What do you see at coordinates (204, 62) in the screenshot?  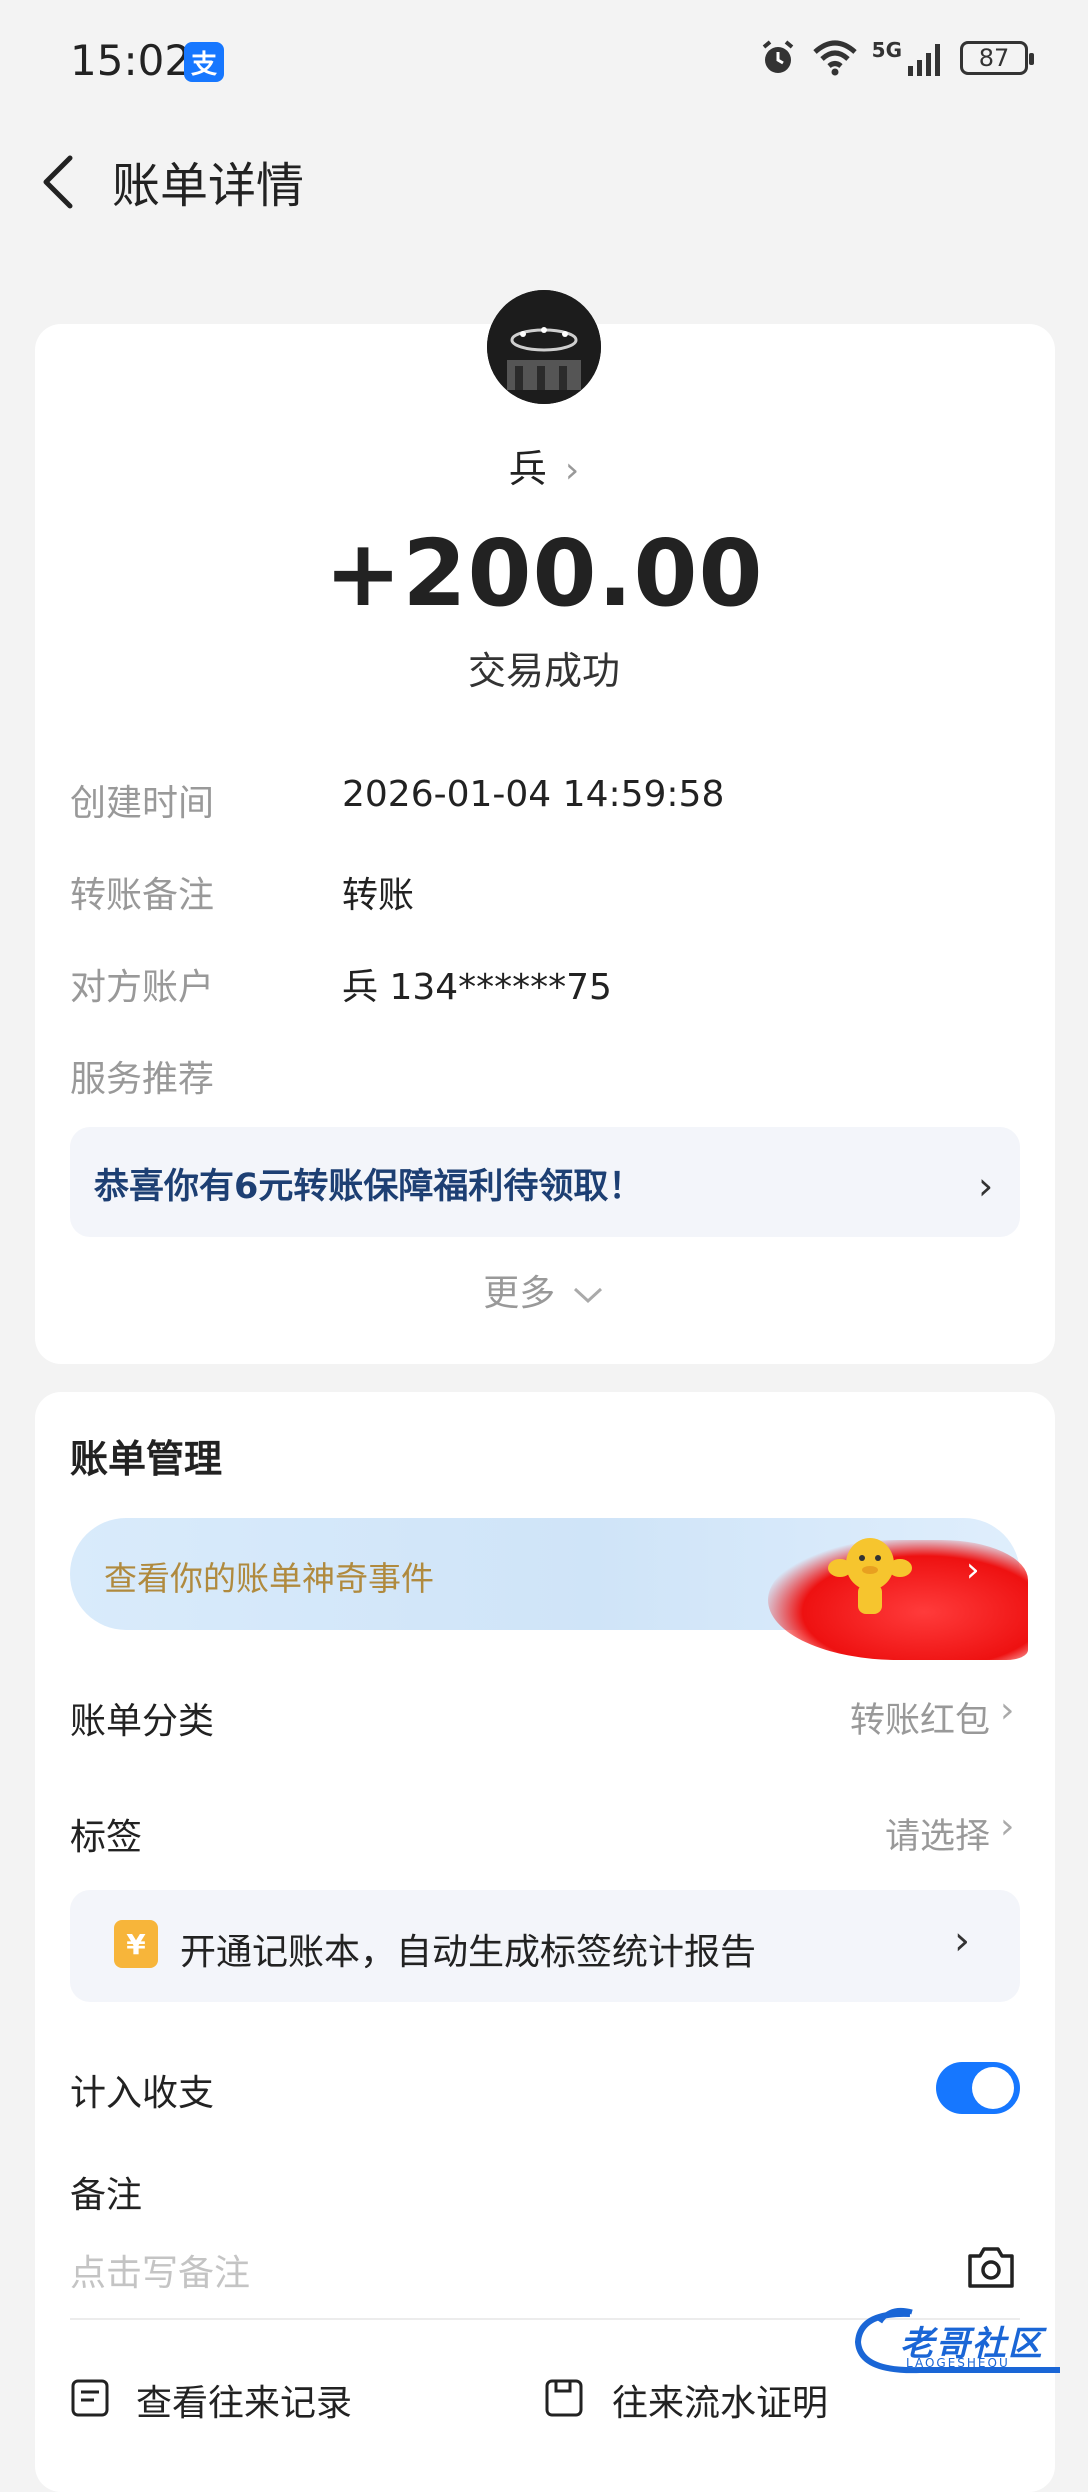 I see `alipay-app-icon: 支` at bounding box center [204, 62].